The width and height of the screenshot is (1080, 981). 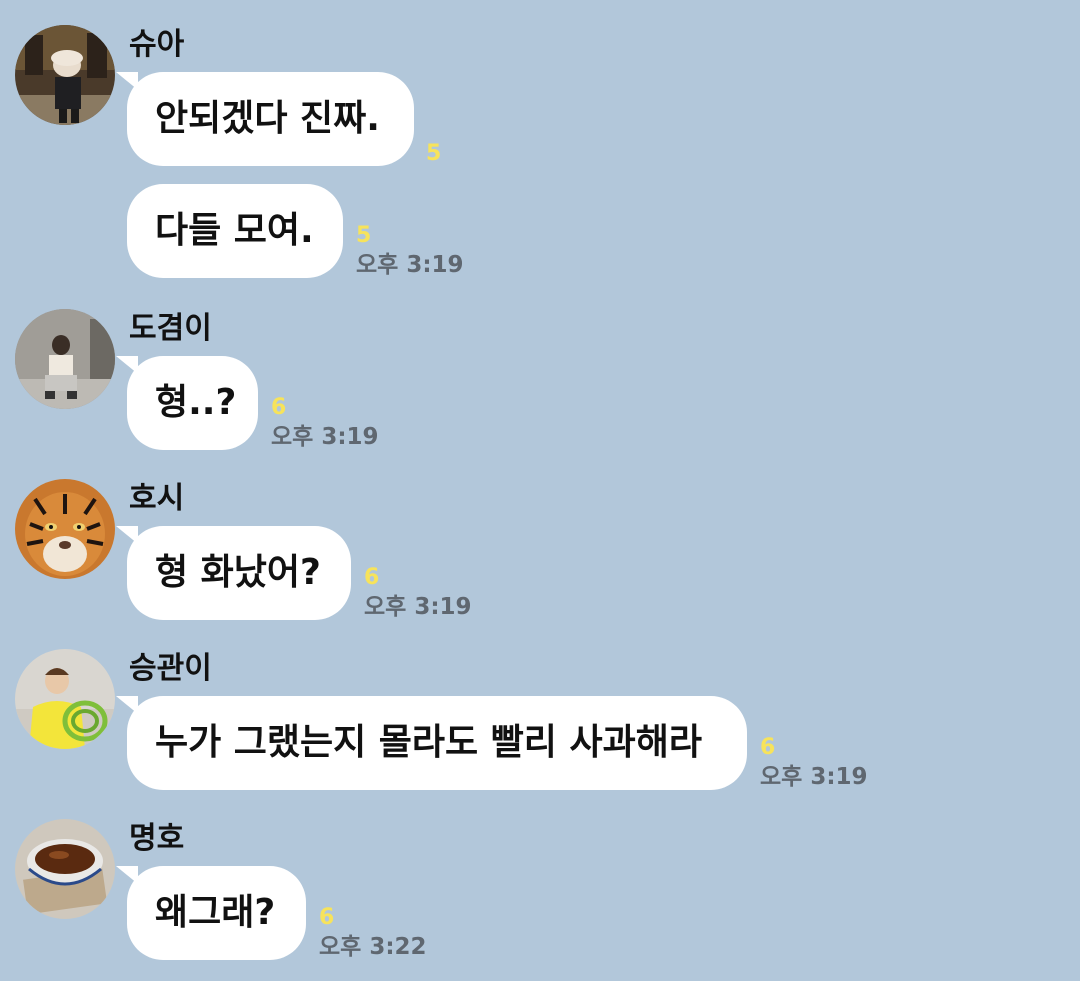 I want to click on message-bubble: 형 화났어?, so click(x=239, y=573).